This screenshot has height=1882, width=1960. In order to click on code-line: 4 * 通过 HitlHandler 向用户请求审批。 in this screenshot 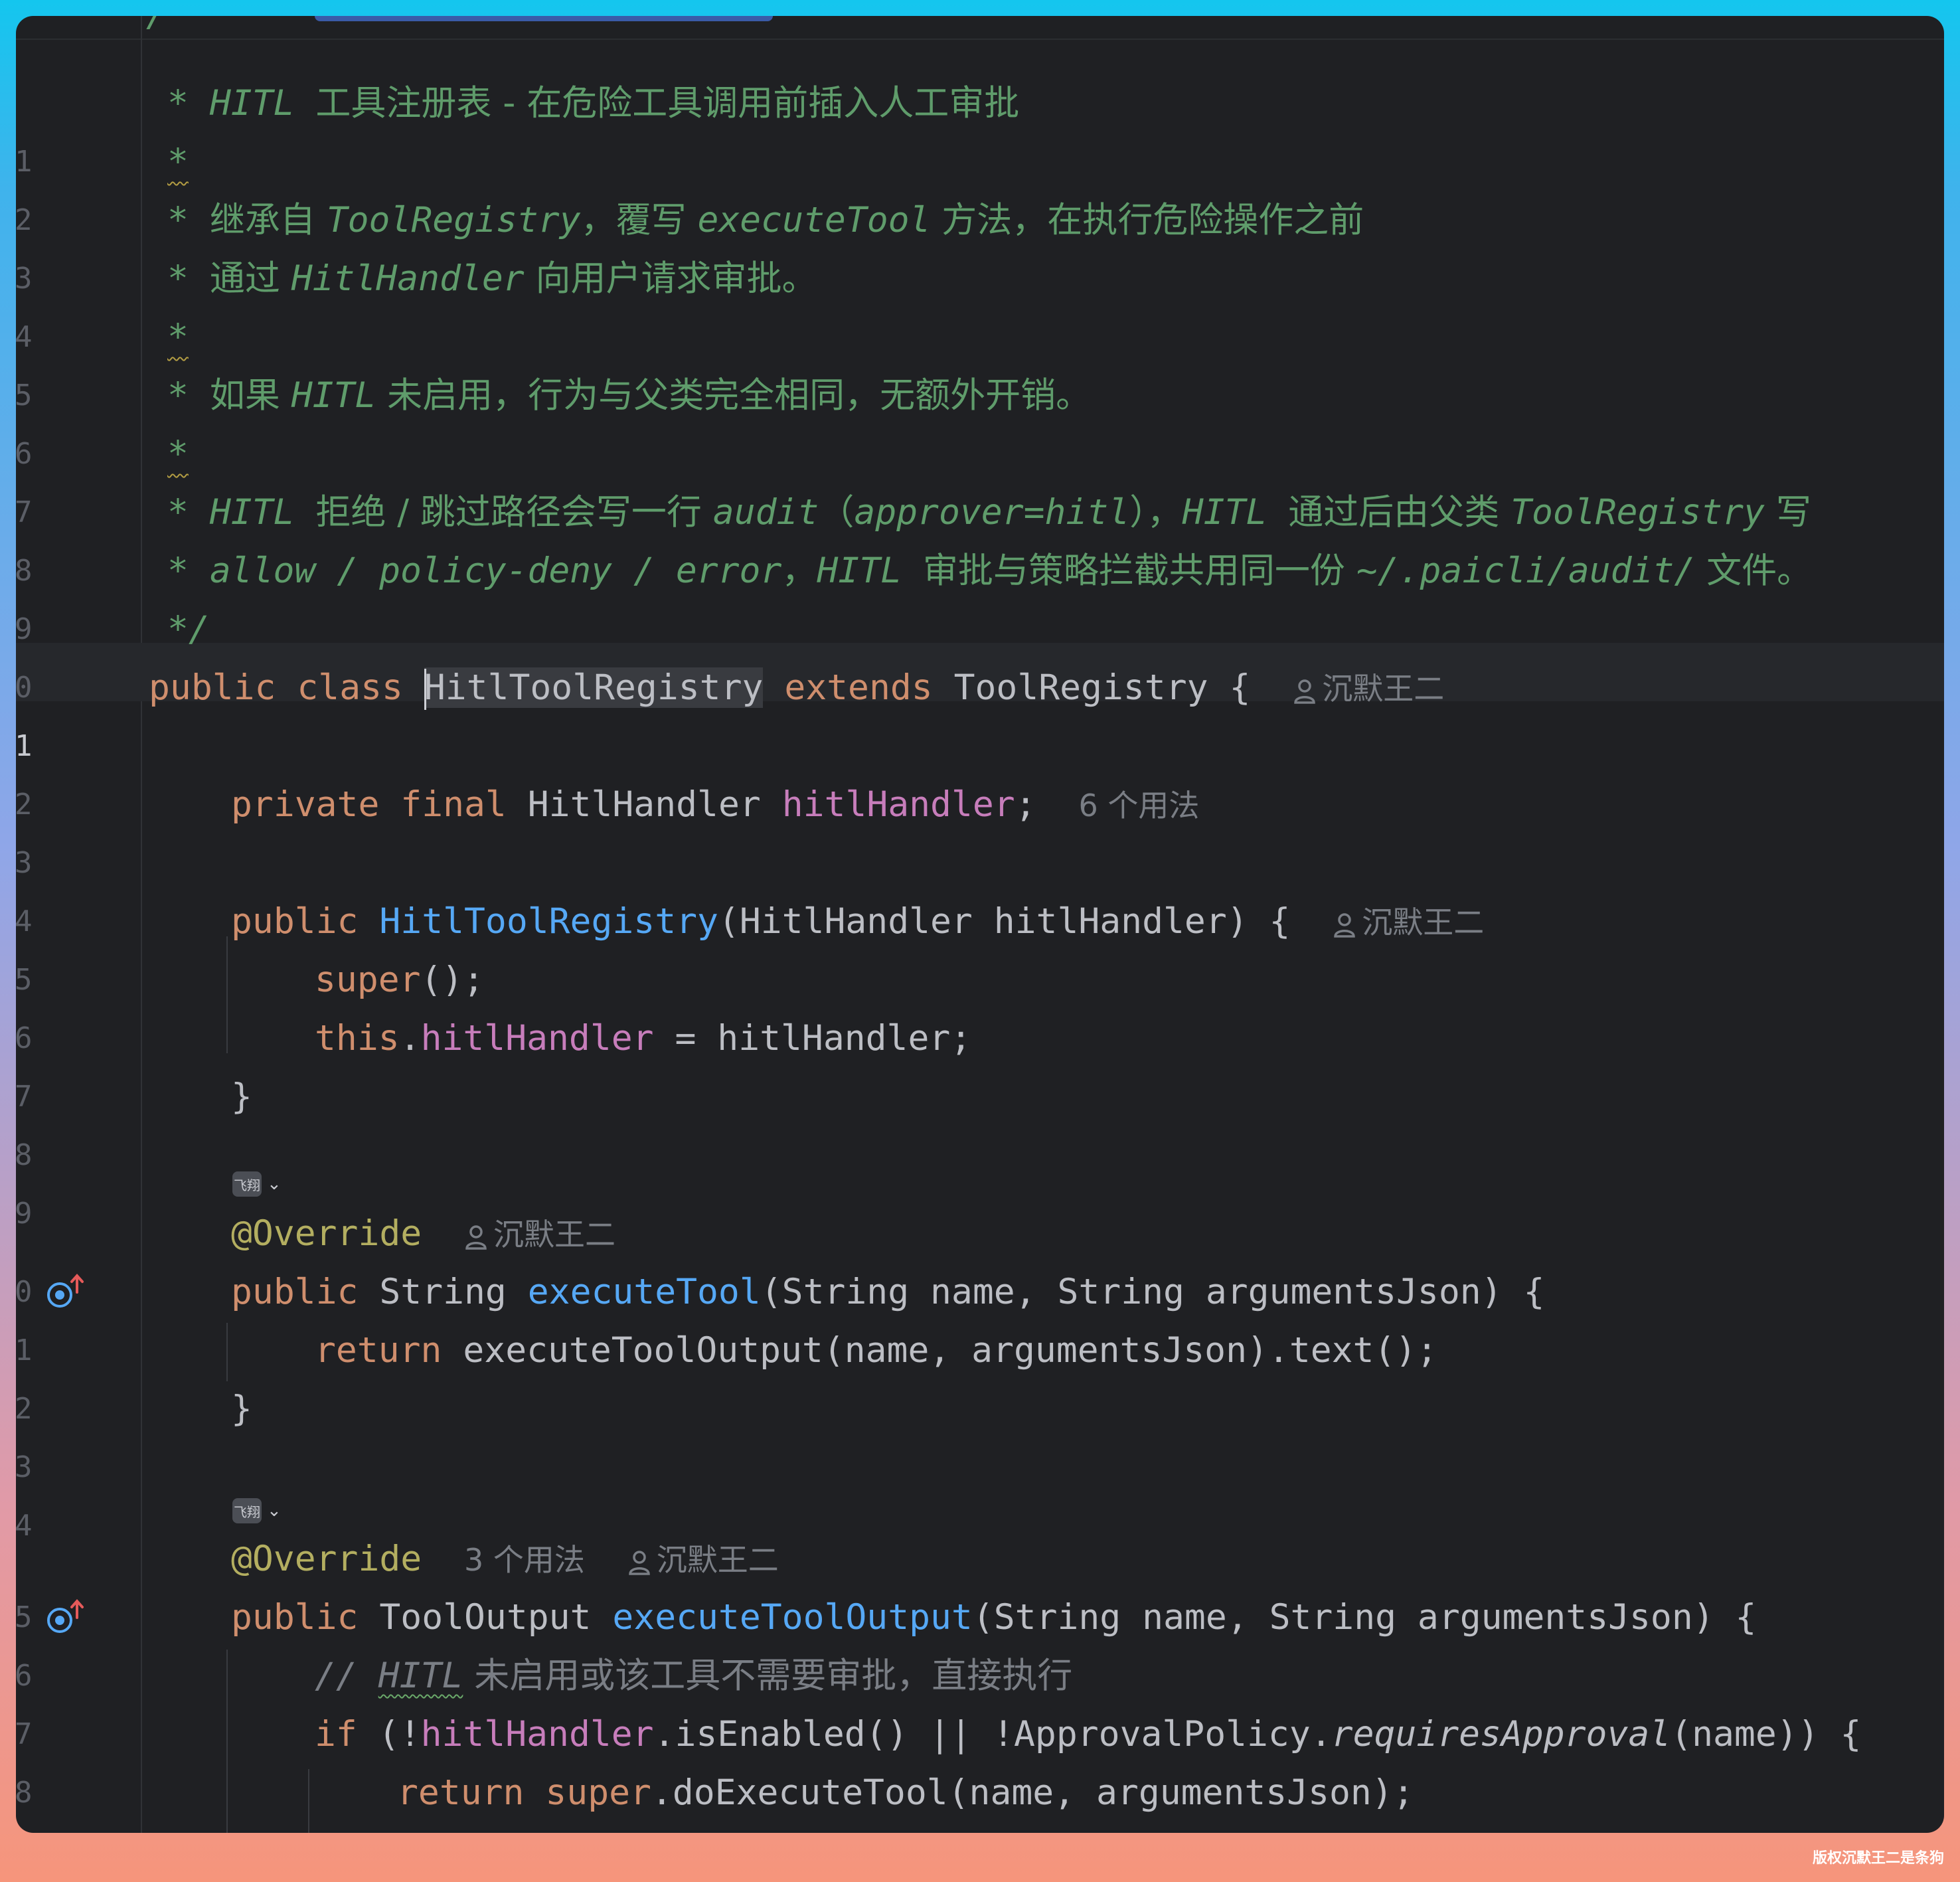, I will do `click(980, 302)`.